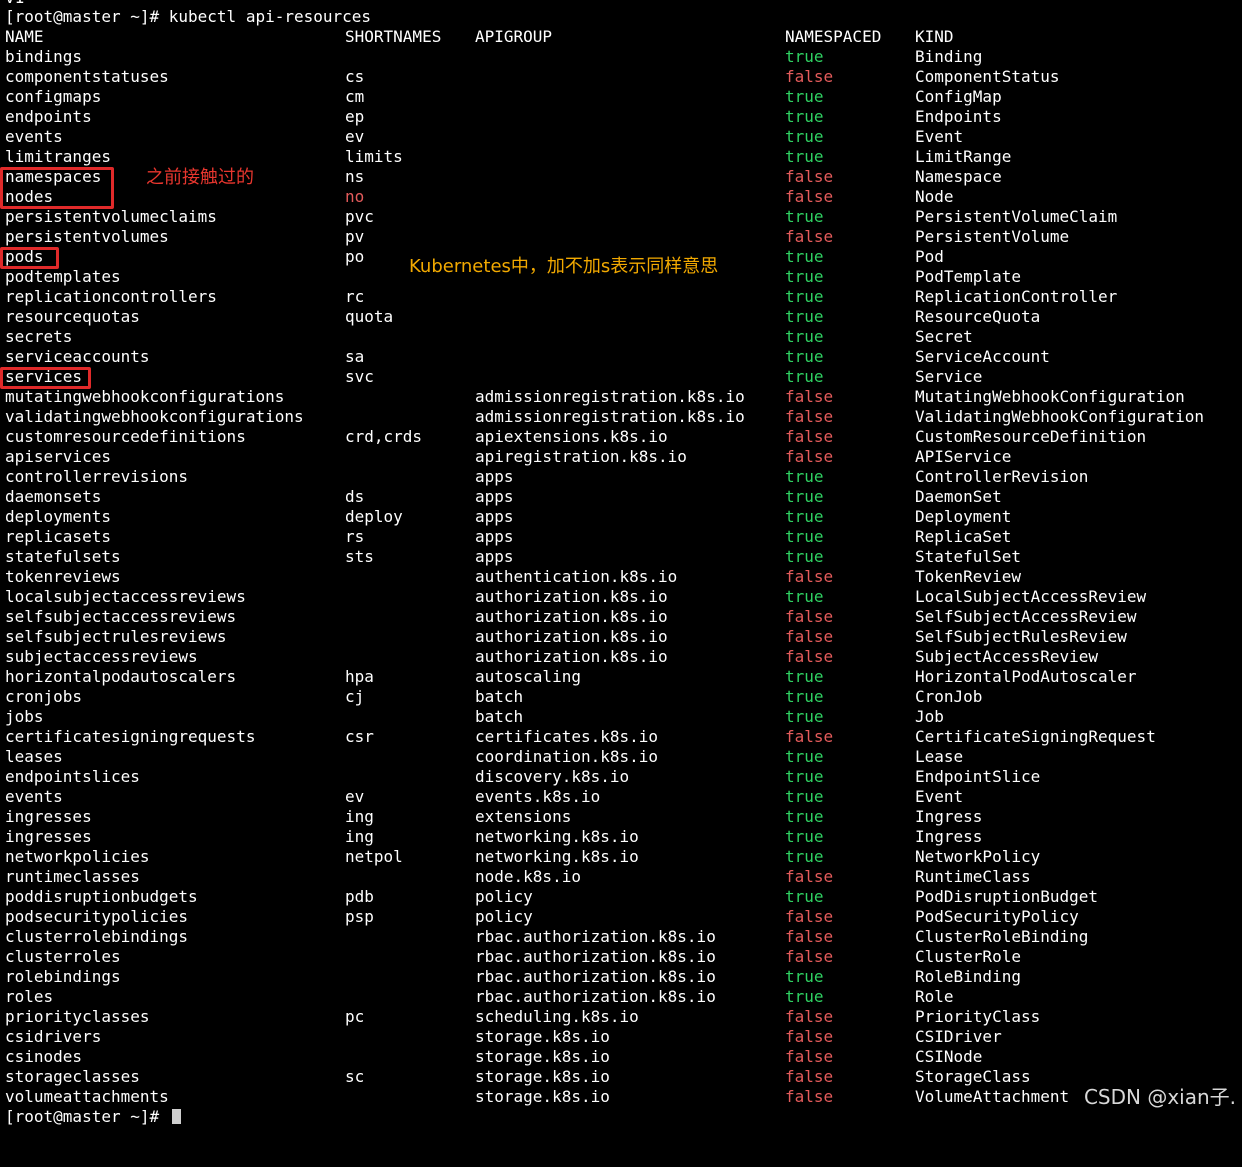 This screenshot has width=1242, height=1167. What do you see at coordinates (374, 156) in the screenshot?
I see `row-shortnames: limits` at bounding box center [374, 156].